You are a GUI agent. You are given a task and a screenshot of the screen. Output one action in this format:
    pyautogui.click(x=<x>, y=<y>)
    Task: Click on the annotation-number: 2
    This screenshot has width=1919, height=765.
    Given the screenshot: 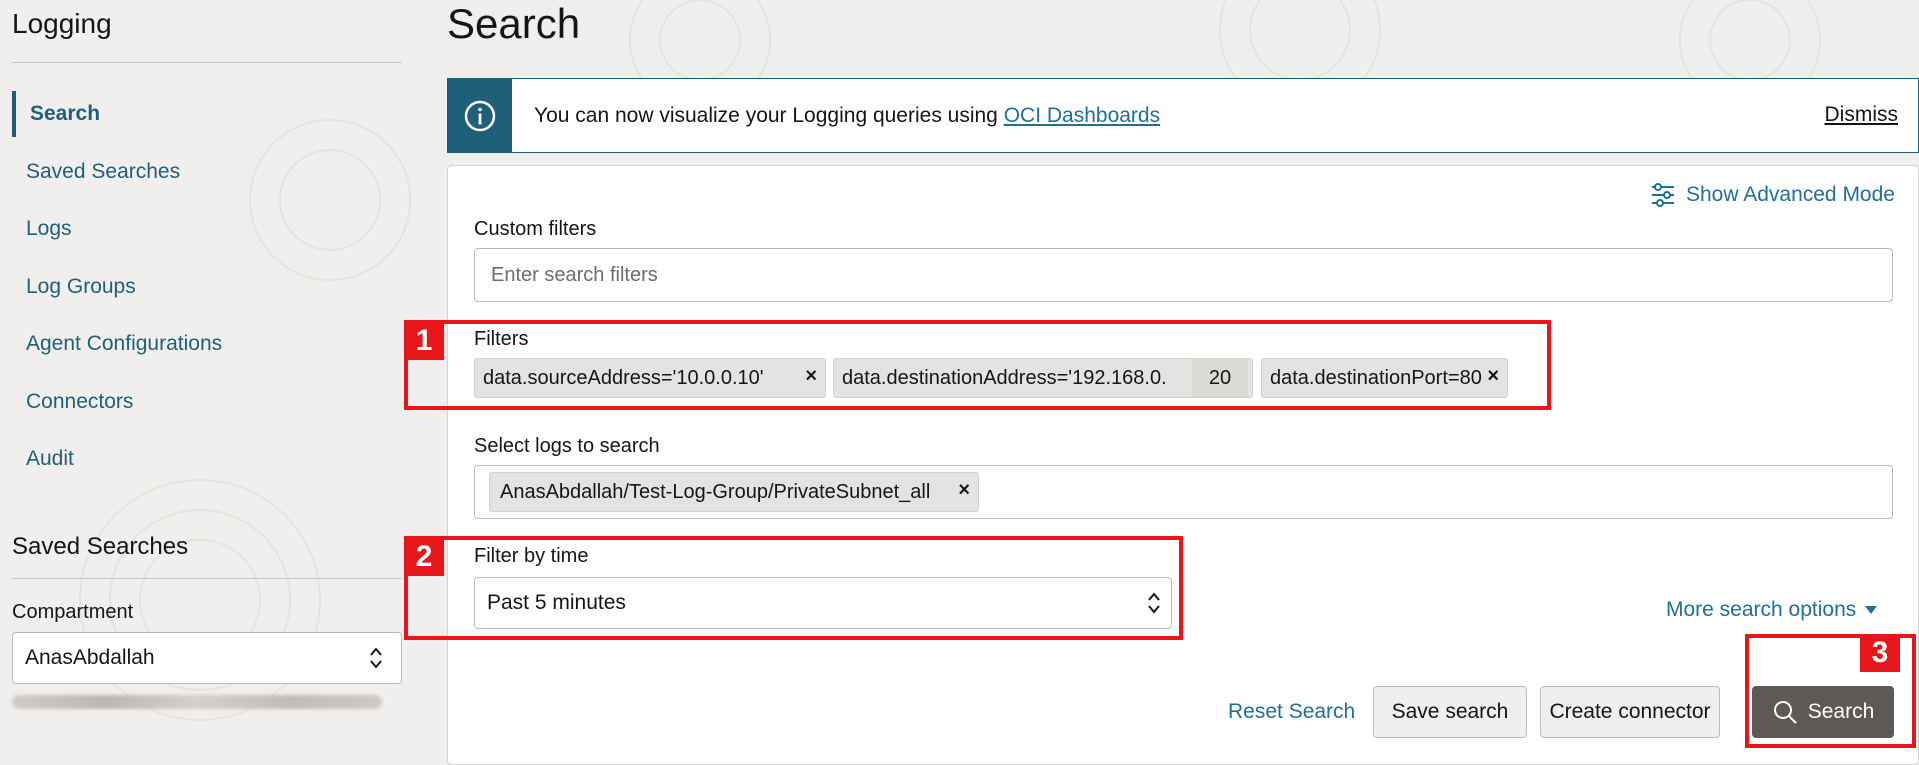 What is the action you would take?
    pyautogui.click(x=424, y=557)
    